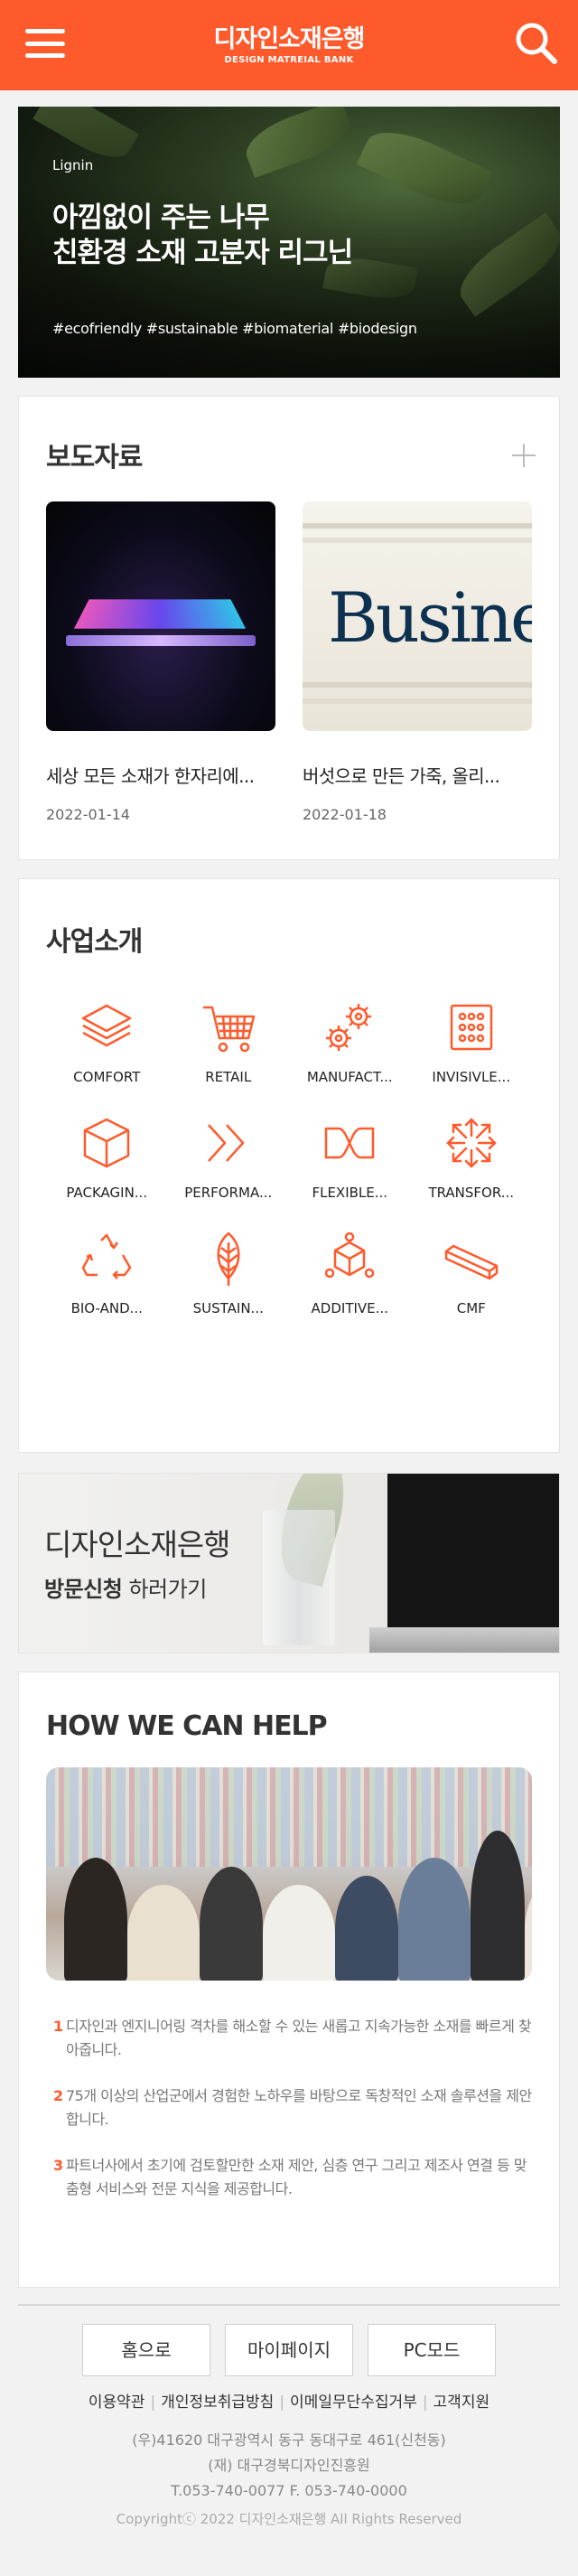  Describe the element at coordinates (353, 2402) in the screenshot. I see `email-policy-link: 이메일무단수집거부` at that location.